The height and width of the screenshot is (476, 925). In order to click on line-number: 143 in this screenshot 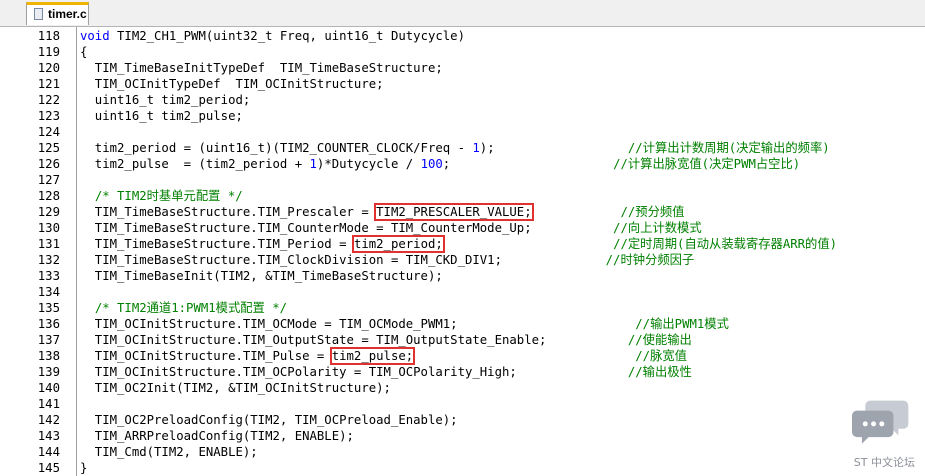, I will do `click(48, 436)`.